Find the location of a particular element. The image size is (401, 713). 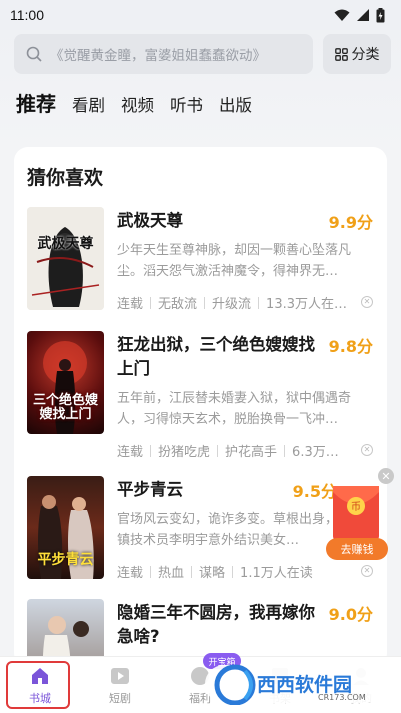

status-bar: 11:00 is located at coordinates (200, 15).